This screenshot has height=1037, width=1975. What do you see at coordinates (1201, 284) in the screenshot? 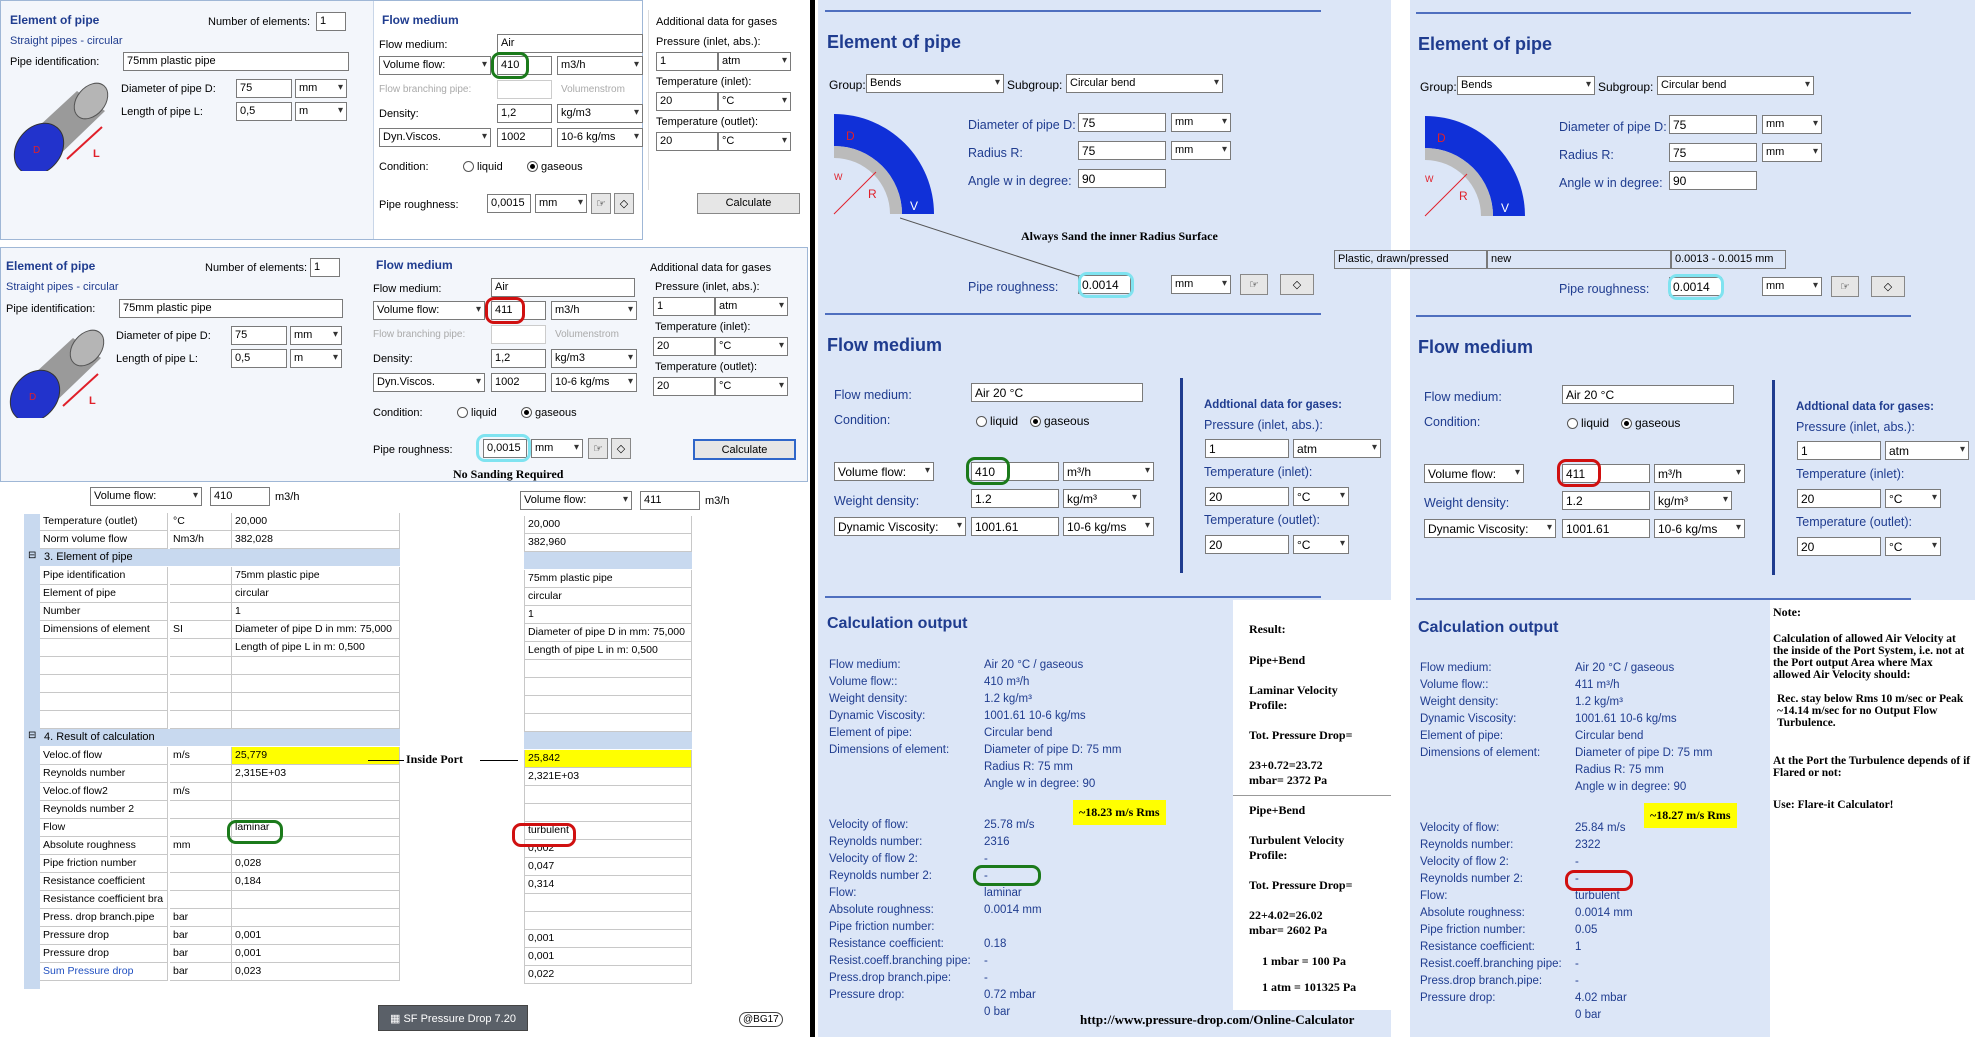
I see `bend-rough-unit-a: mm` at bounding box center [1201, 284].